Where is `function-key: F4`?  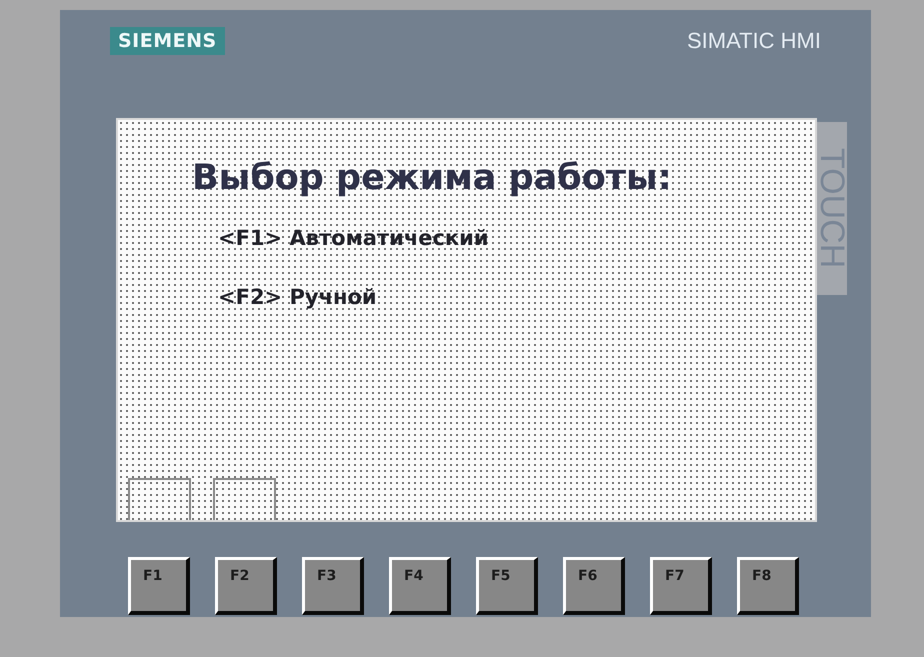
function-key: F4 is located at coordinates (420, 586).